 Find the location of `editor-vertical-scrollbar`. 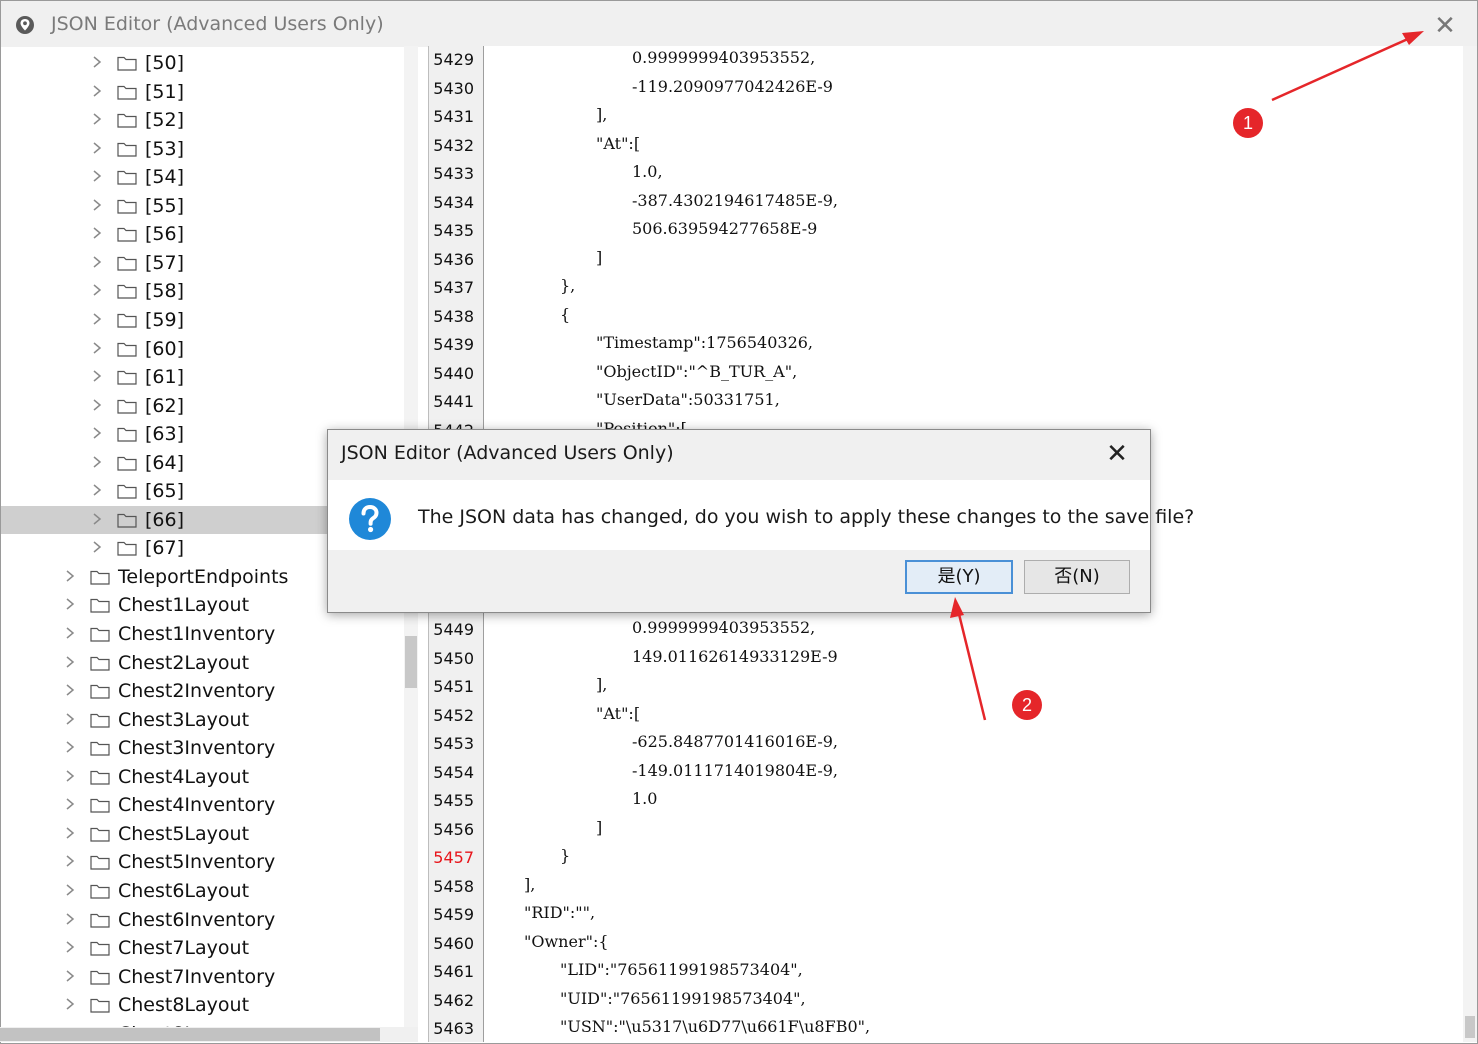

editor-vertical-scrollbar is located at coordinates (1470, 544).